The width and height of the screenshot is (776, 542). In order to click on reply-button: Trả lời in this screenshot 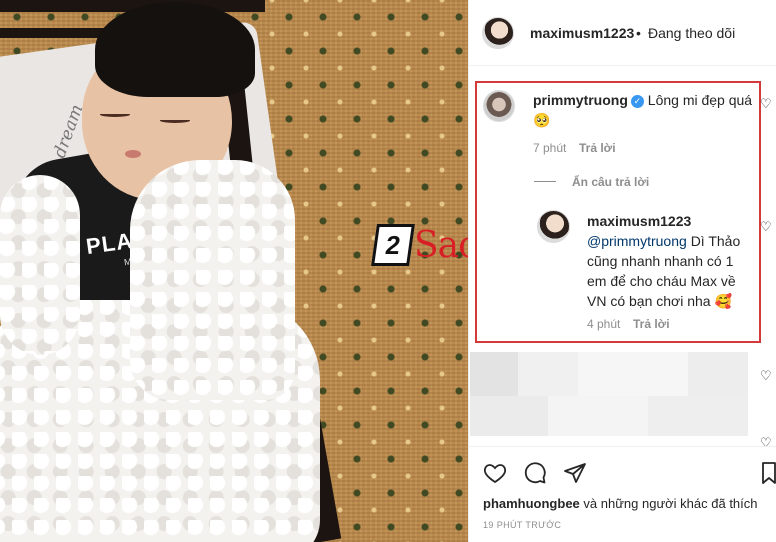, I will do `click(597, 148)`.